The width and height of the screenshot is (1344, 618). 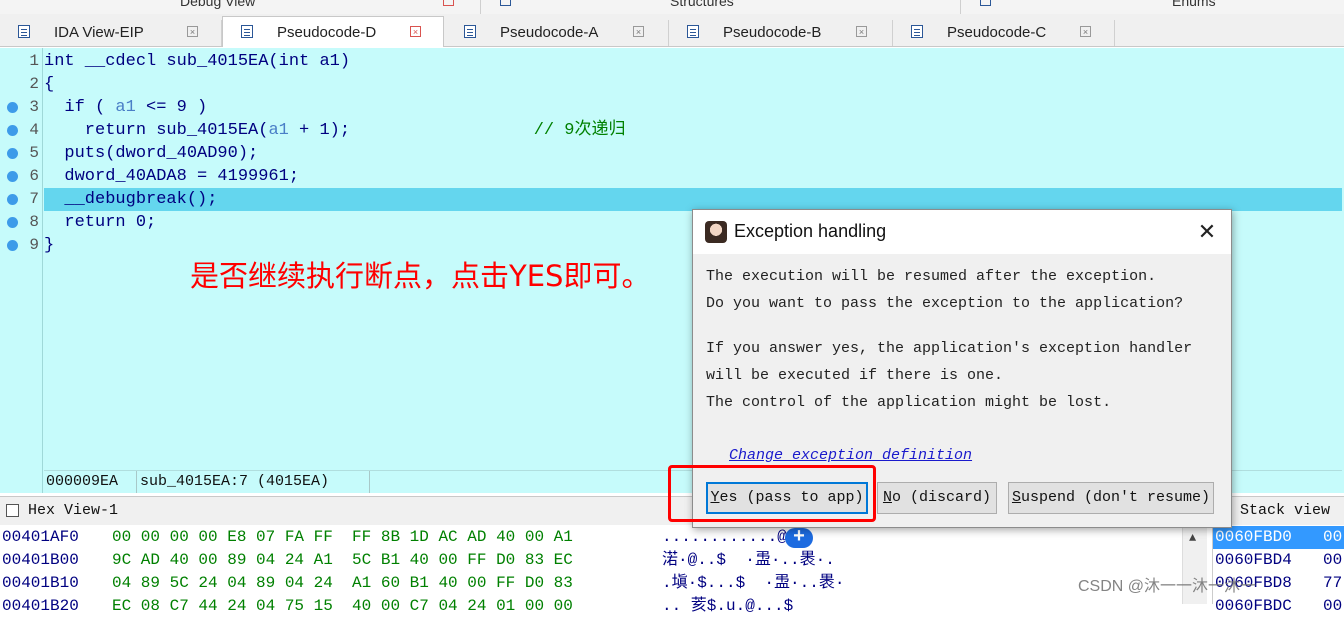 I want to click on dialog-message-line: will be executed if there is one., so click(x=855, y=375).